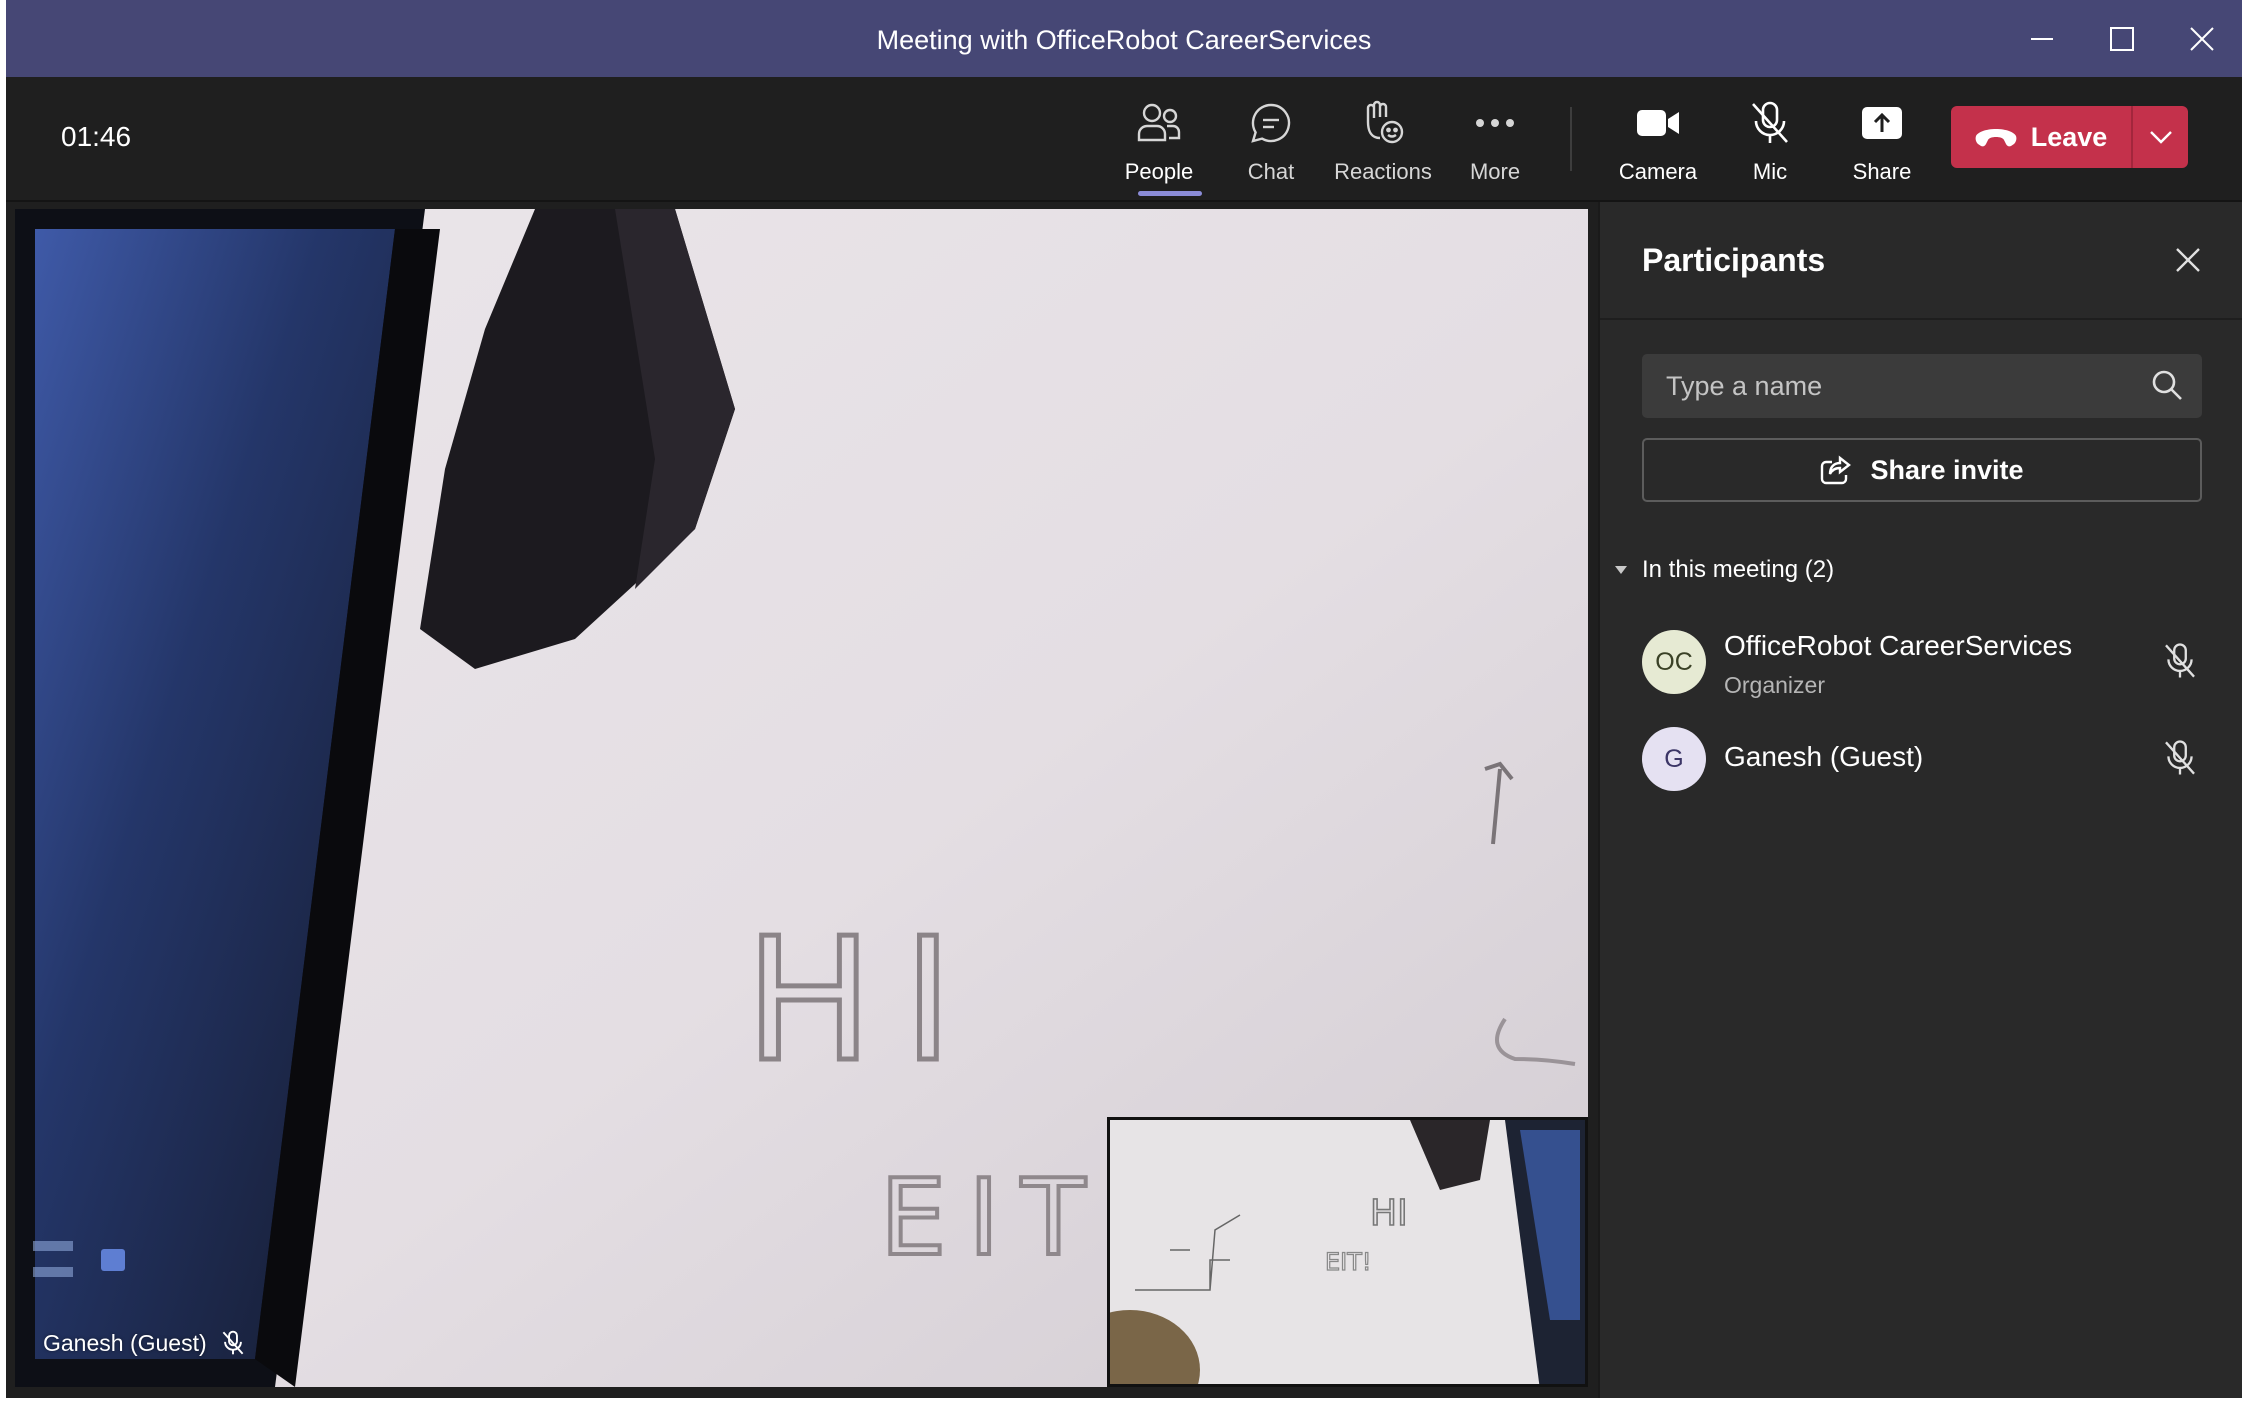 This screenshot has width=2242, height=1408. I want to click on more-icon, so click(1495, 123).